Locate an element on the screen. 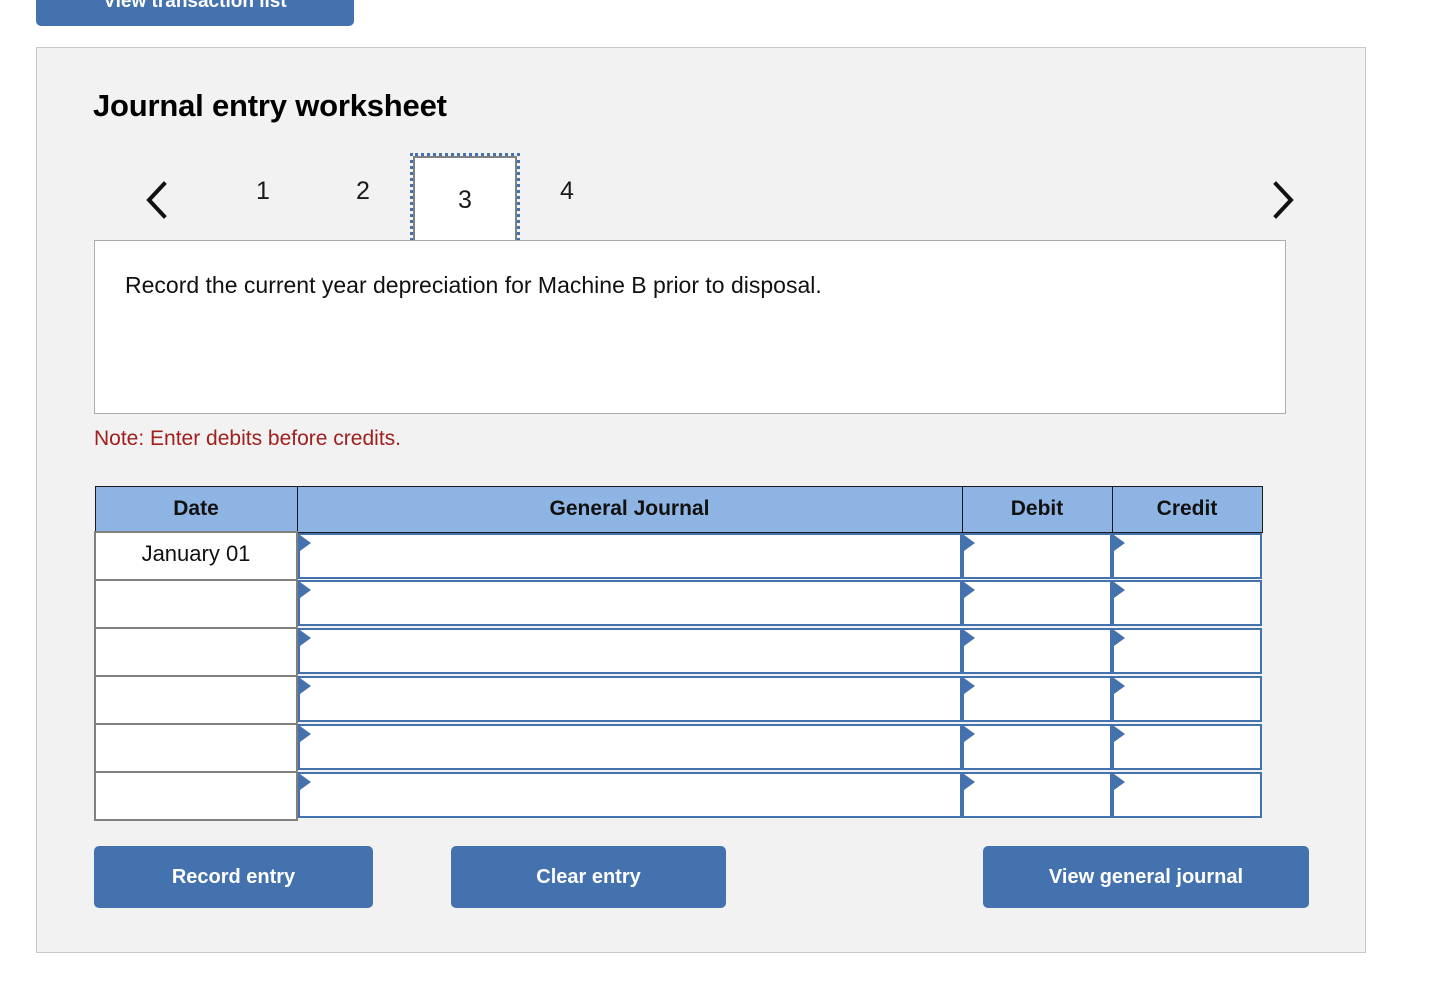  pager-page-1: 1 is located at coordinates (263, 191).